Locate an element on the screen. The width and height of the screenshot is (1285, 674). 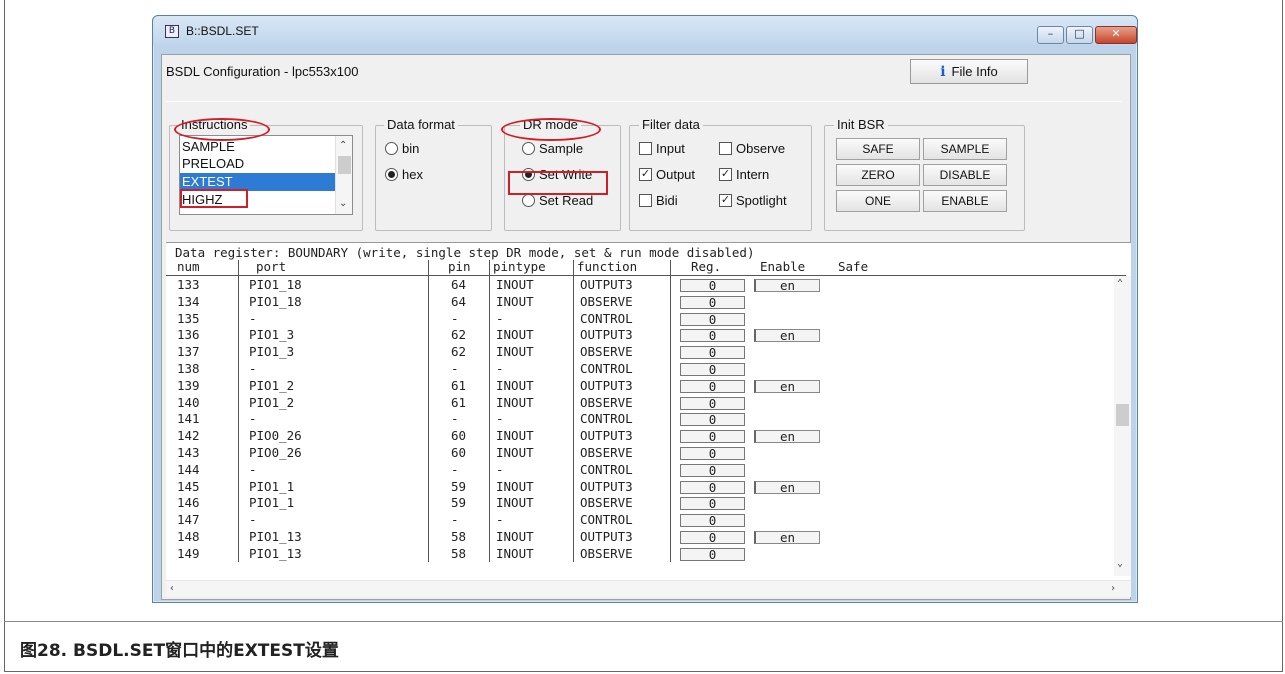
check-intern: ✓ Intern is located at coordinates (744, 174).